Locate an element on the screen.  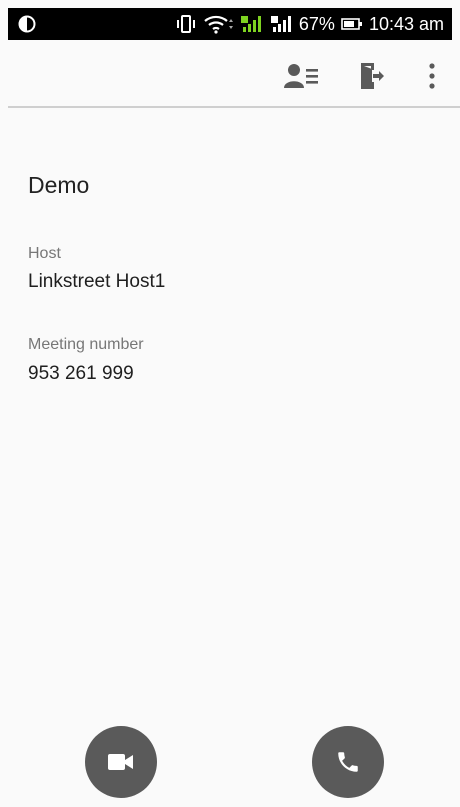
more-options-icon is located at coordinates (432, 76).